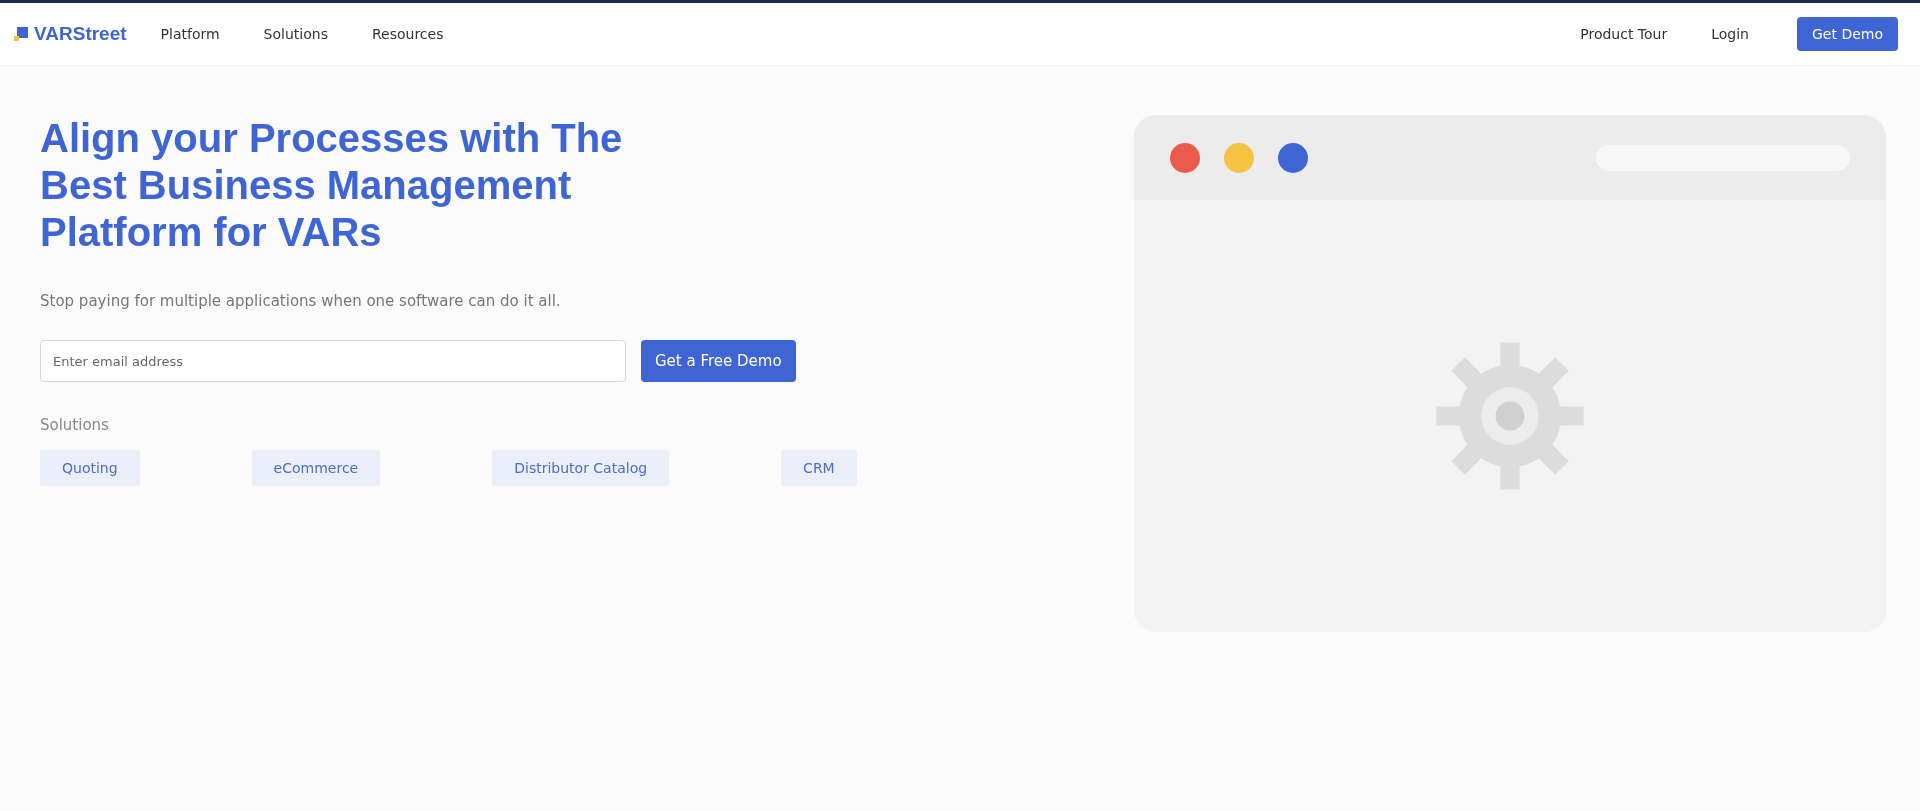 The image size is (1920, 811). What do you see at coordinates (75, 425) in the screenshot?
I see `solutions-label: Solutions` at bounding box center [75, 425].